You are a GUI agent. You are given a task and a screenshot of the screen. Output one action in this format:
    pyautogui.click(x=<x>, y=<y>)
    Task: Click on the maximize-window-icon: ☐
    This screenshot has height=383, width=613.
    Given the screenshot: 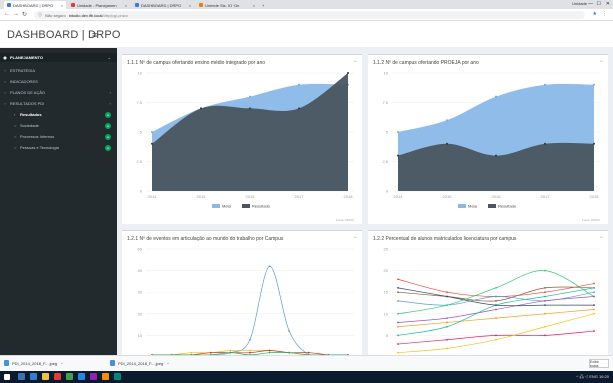 What is the action you would take?
    pyautogui.click(x=599, y=4)
    